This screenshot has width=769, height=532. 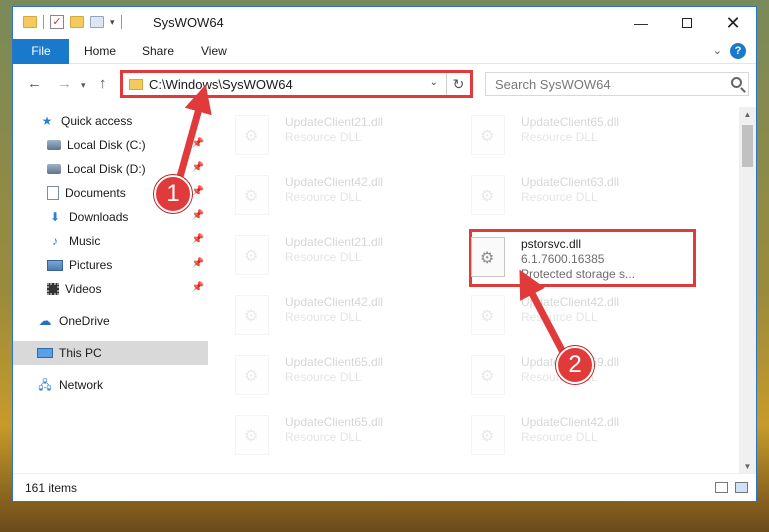 I want to click on maximize-button, so click(x=687, y=23).